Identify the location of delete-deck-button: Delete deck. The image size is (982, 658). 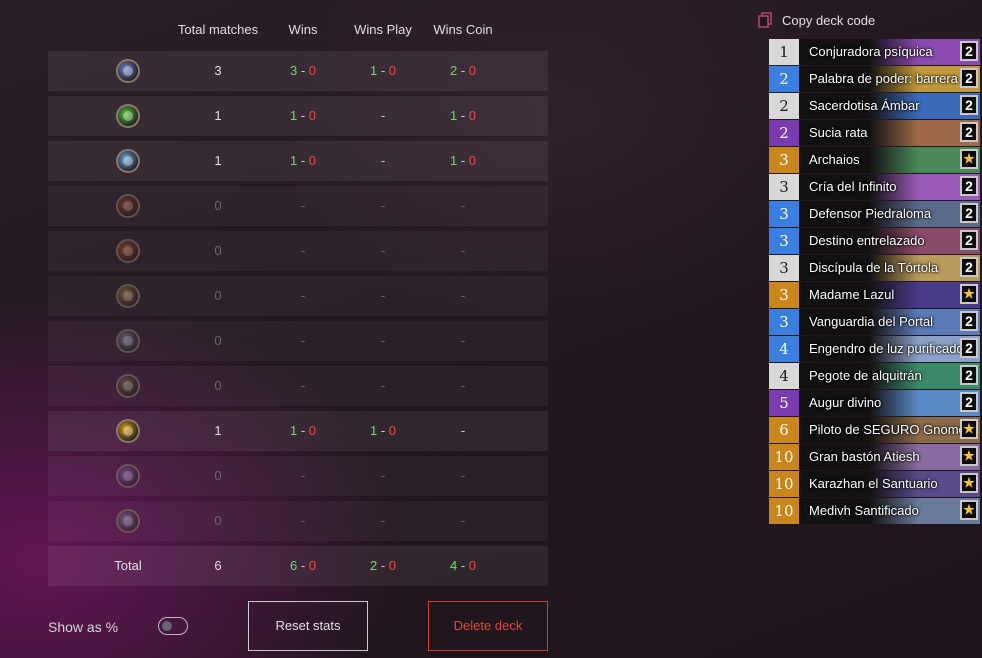
(488, 626).